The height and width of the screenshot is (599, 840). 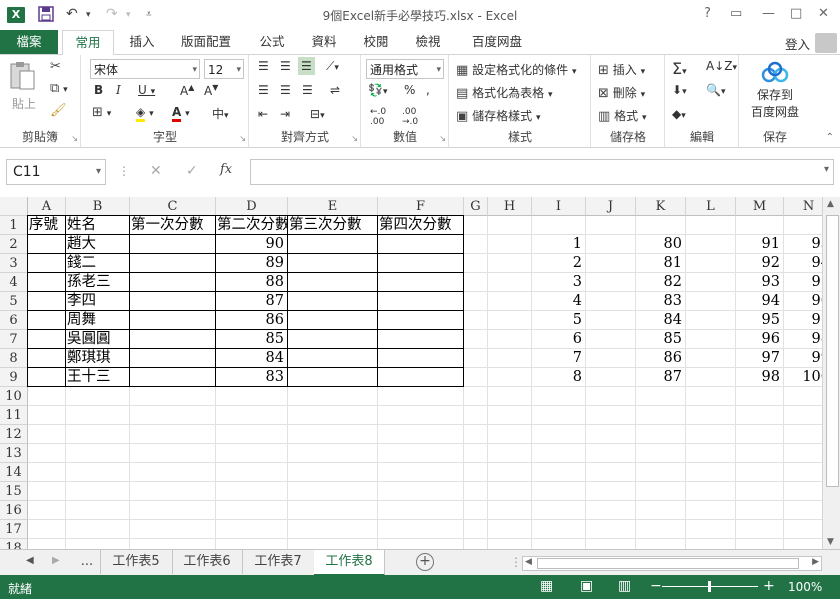 I want to click on row-header-15: 15, so click(x=14, y=491).